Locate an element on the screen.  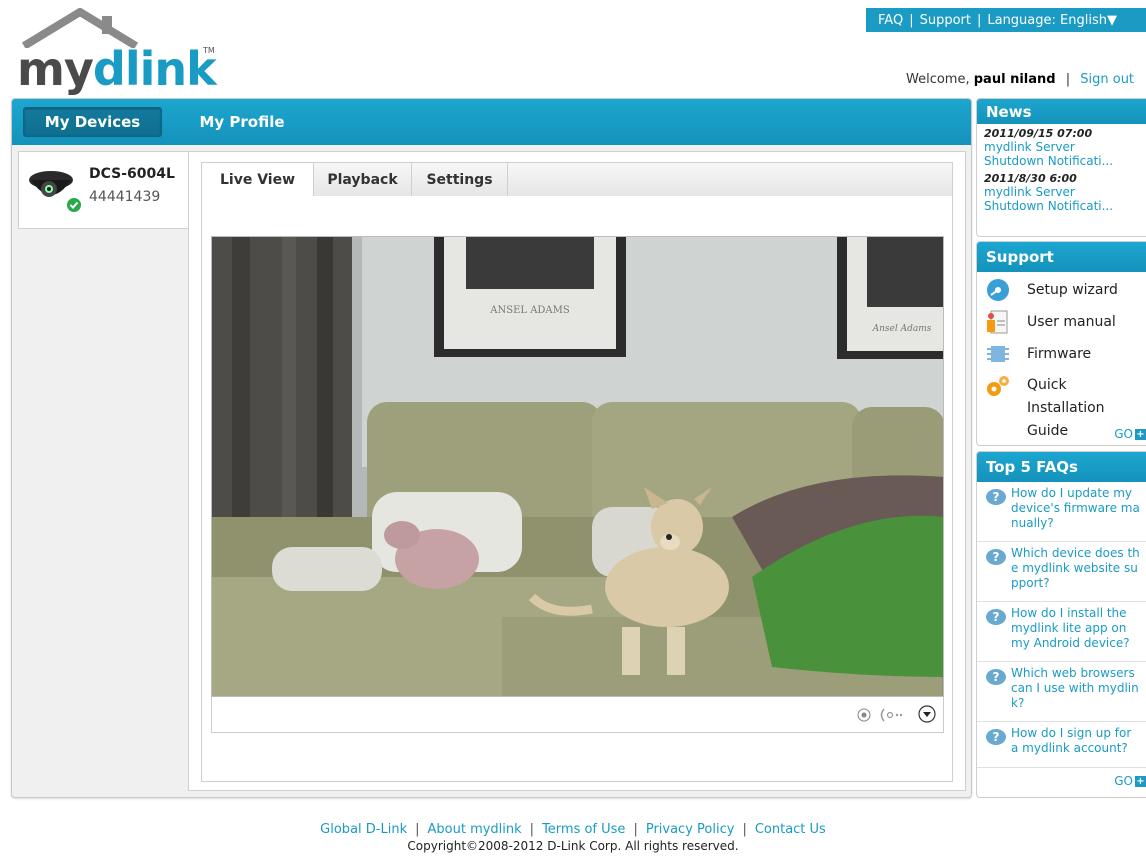
disc-icon is located at coordinates (998, 290).